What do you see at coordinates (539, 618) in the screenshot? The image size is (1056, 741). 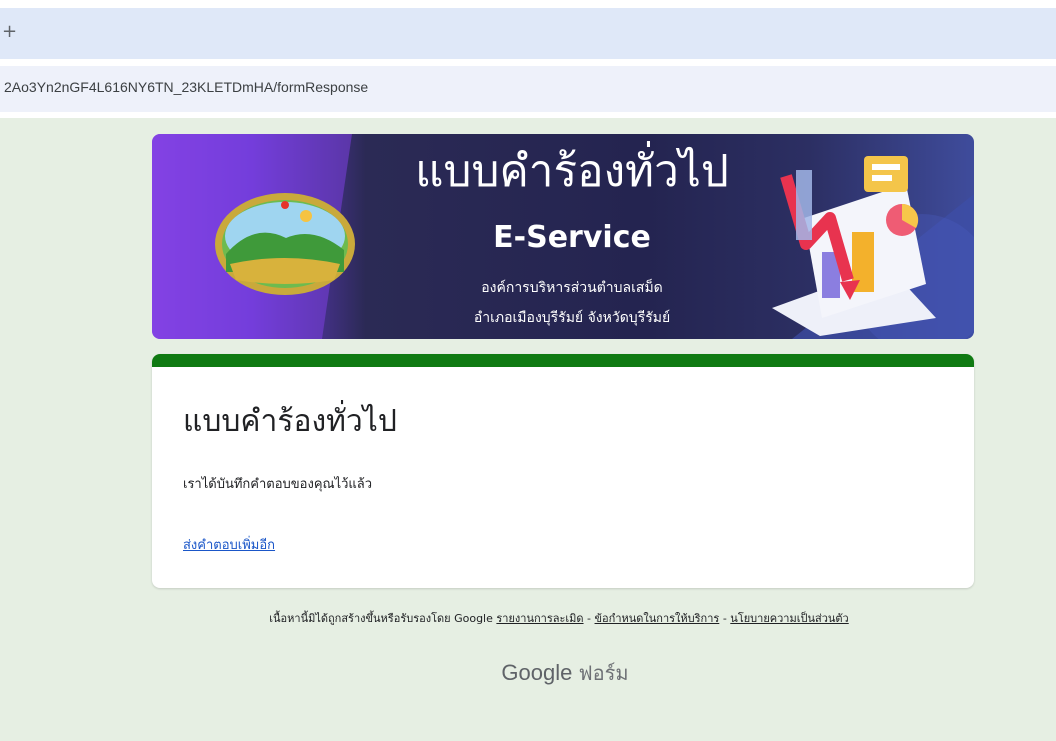 I see `report-abuse-link: รายงานการละเมิด` at bounding box center [539, 618].